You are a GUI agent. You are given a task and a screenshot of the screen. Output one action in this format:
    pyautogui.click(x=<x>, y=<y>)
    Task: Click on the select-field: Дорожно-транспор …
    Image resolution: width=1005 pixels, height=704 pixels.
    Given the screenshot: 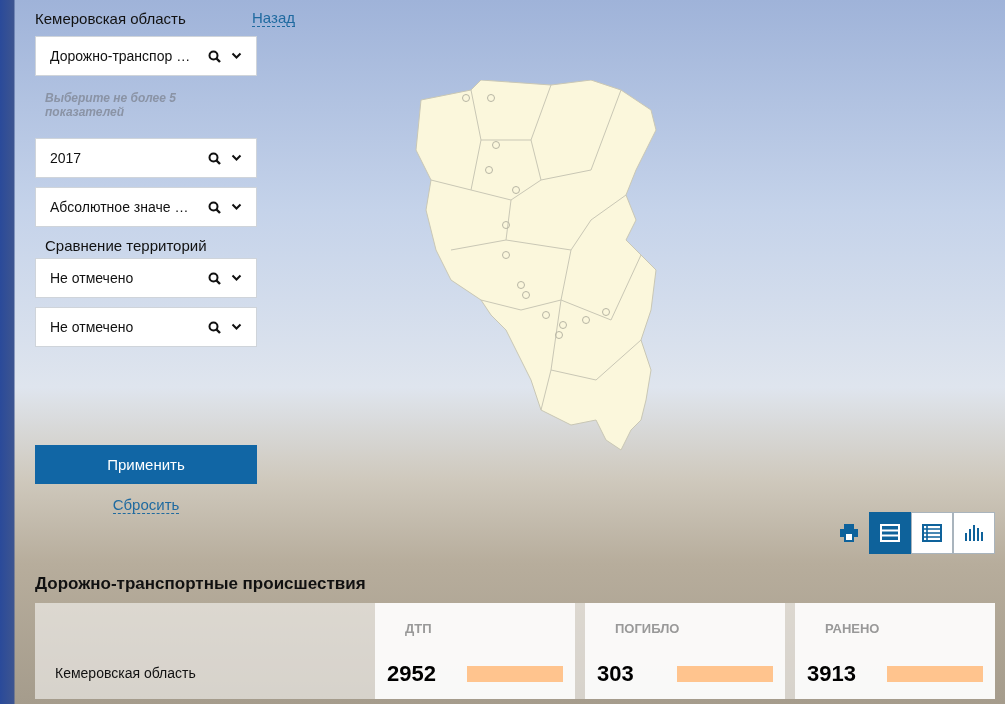 What is the action you would take?
    pyautogui.click(x=146, y=56)
    